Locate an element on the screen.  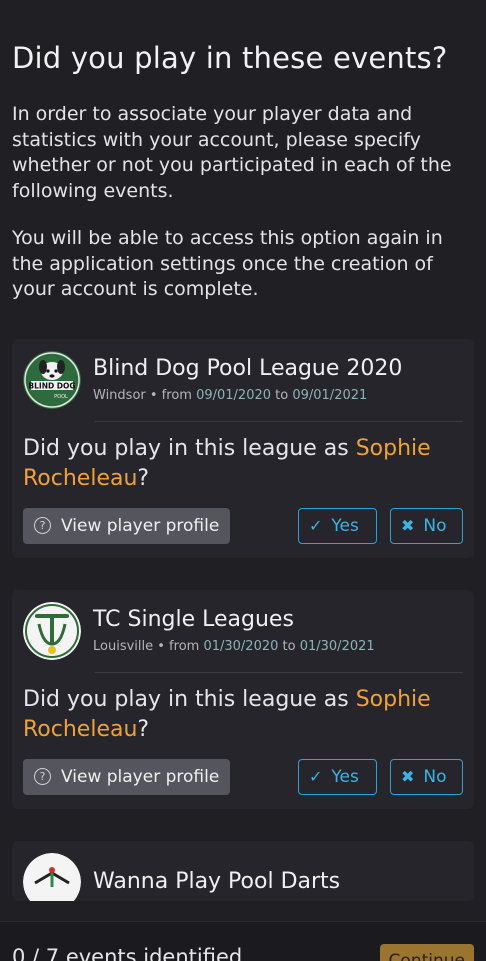
logo-text: BLIND DOG is located at coordinates (51, 385).